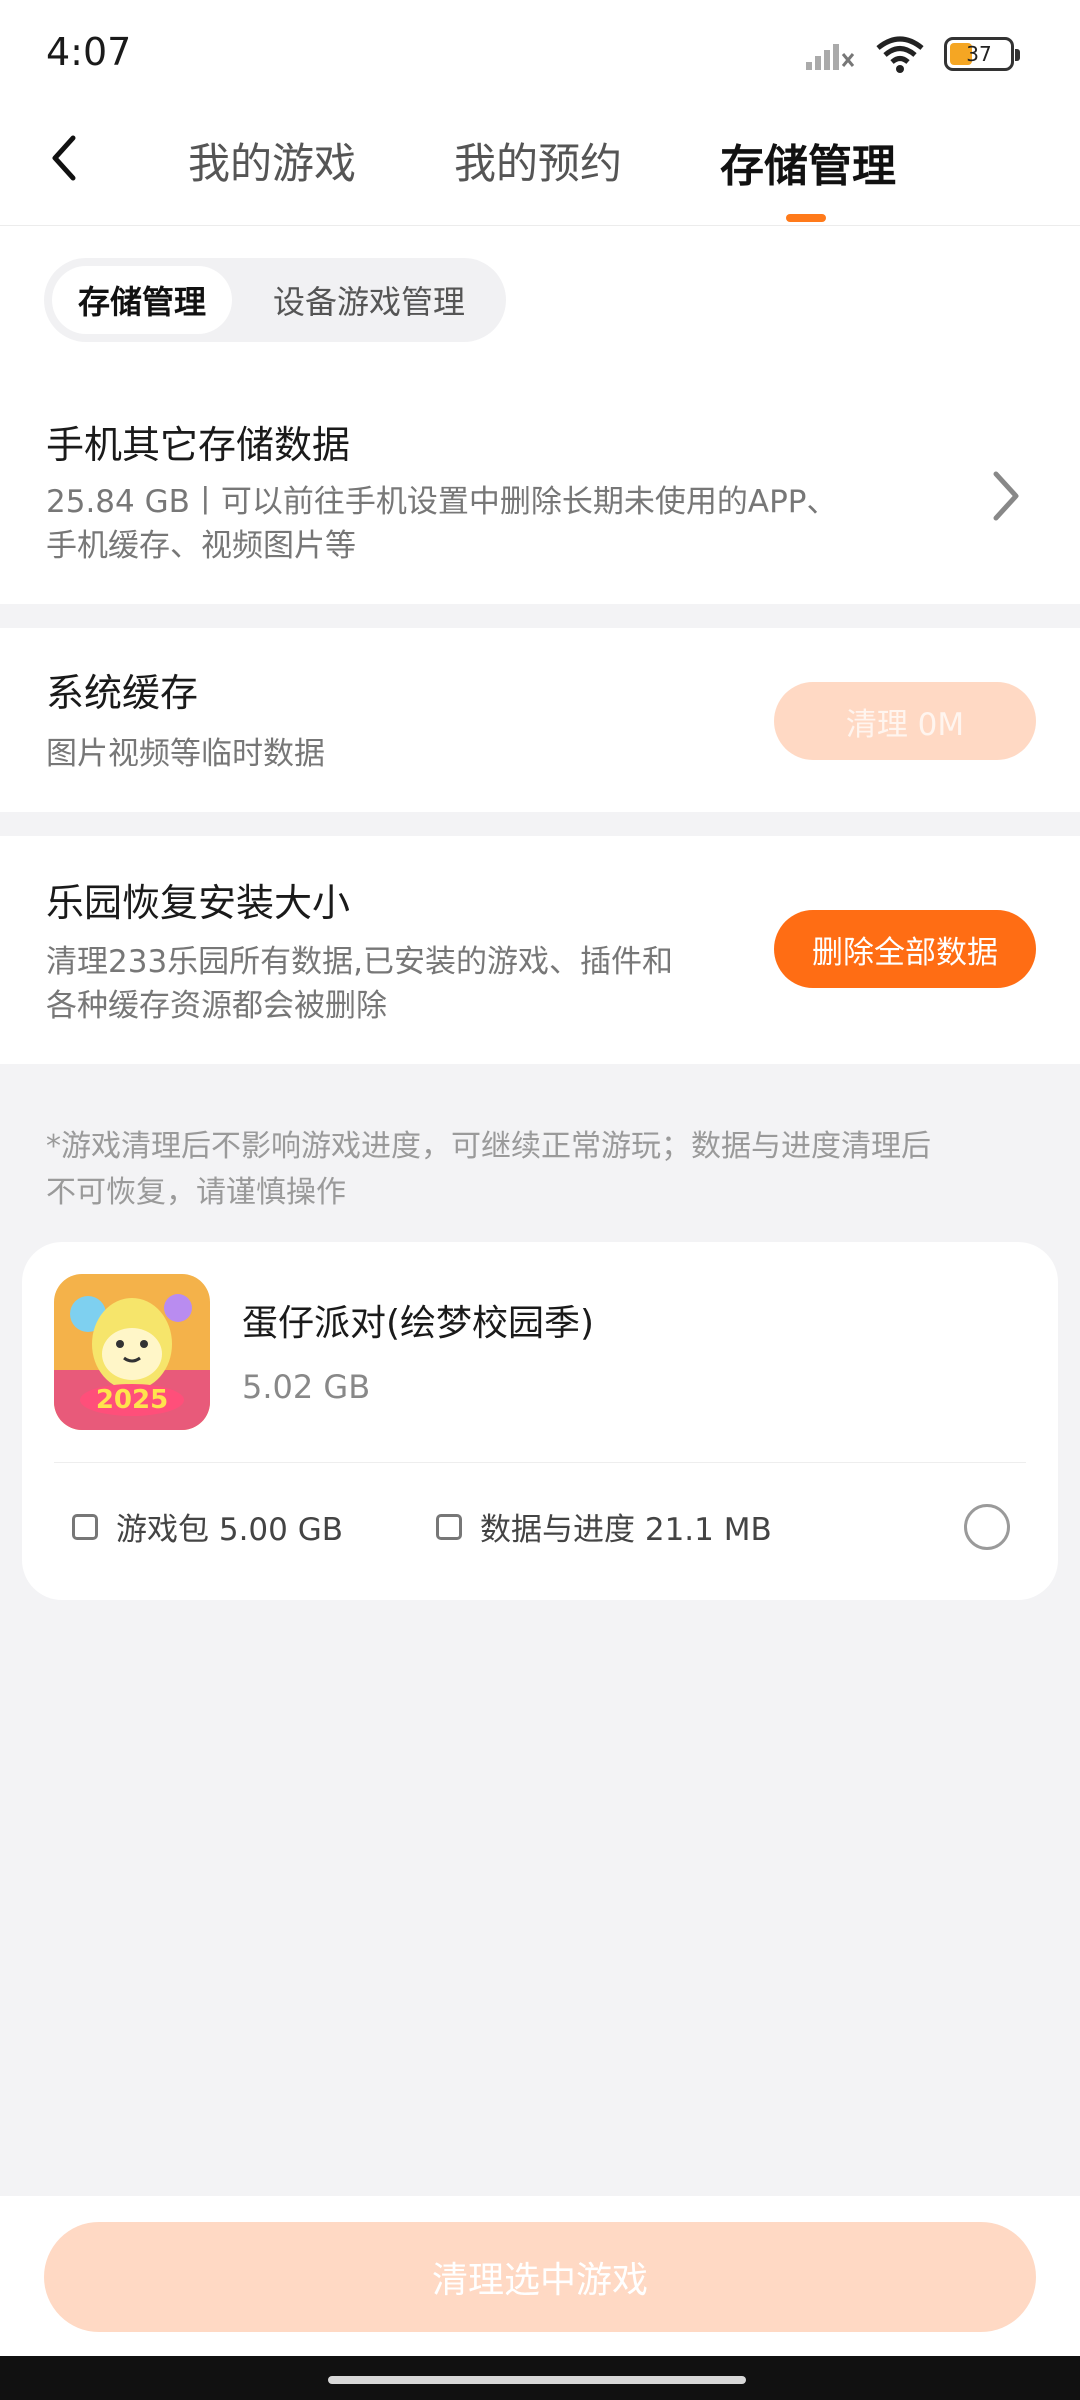 Image resolution: width=1080 pixels, height=2400 pixels. I want to click on subtab-device-games: 设备游戏管理, so click(369, 300).